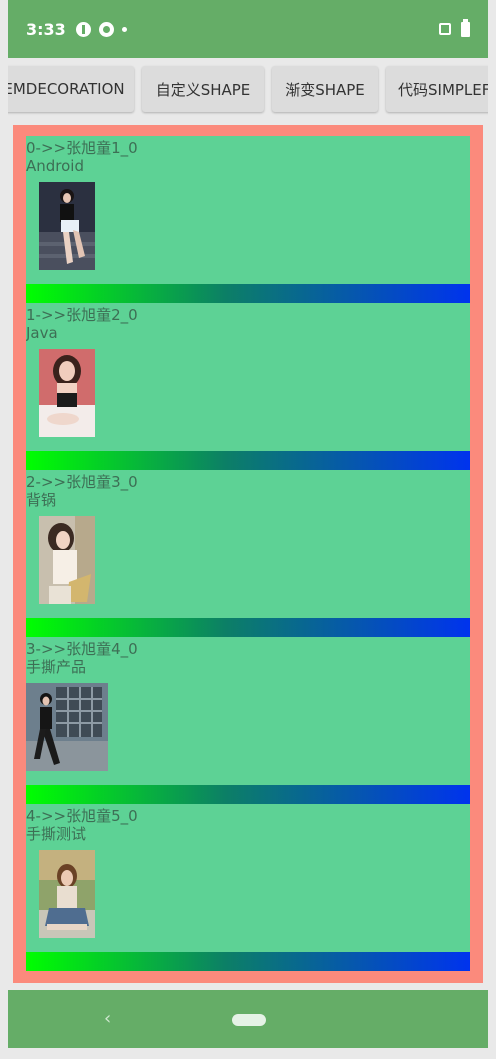 This screenshot has width=496, height=1059. I want to click on code-simple-button: 代码SIMPLEF, so click(437, 89).